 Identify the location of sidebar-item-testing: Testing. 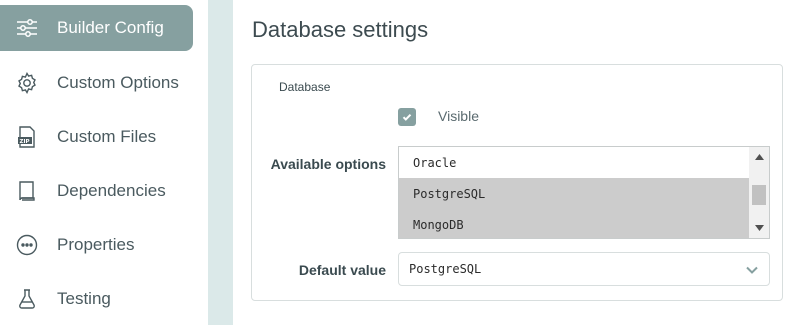
(96, 299).